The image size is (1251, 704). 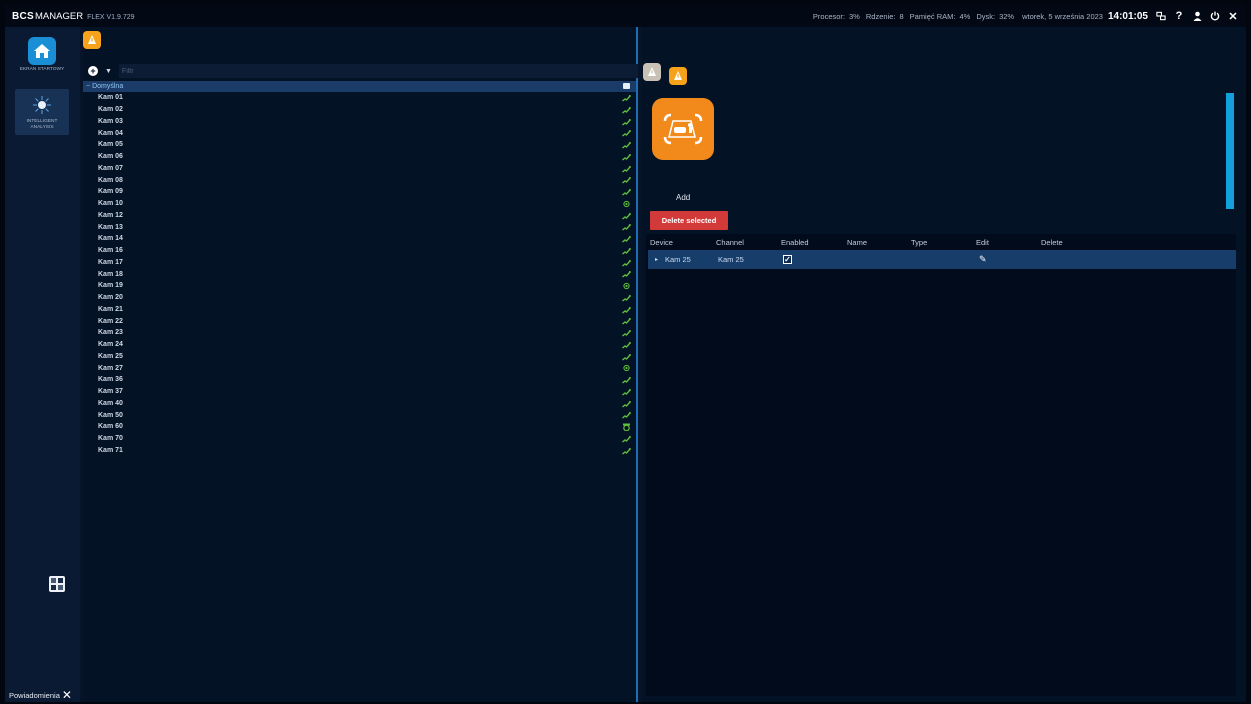 I want to click on tree-item-label: Kam 70, so click(x=110, y=439).